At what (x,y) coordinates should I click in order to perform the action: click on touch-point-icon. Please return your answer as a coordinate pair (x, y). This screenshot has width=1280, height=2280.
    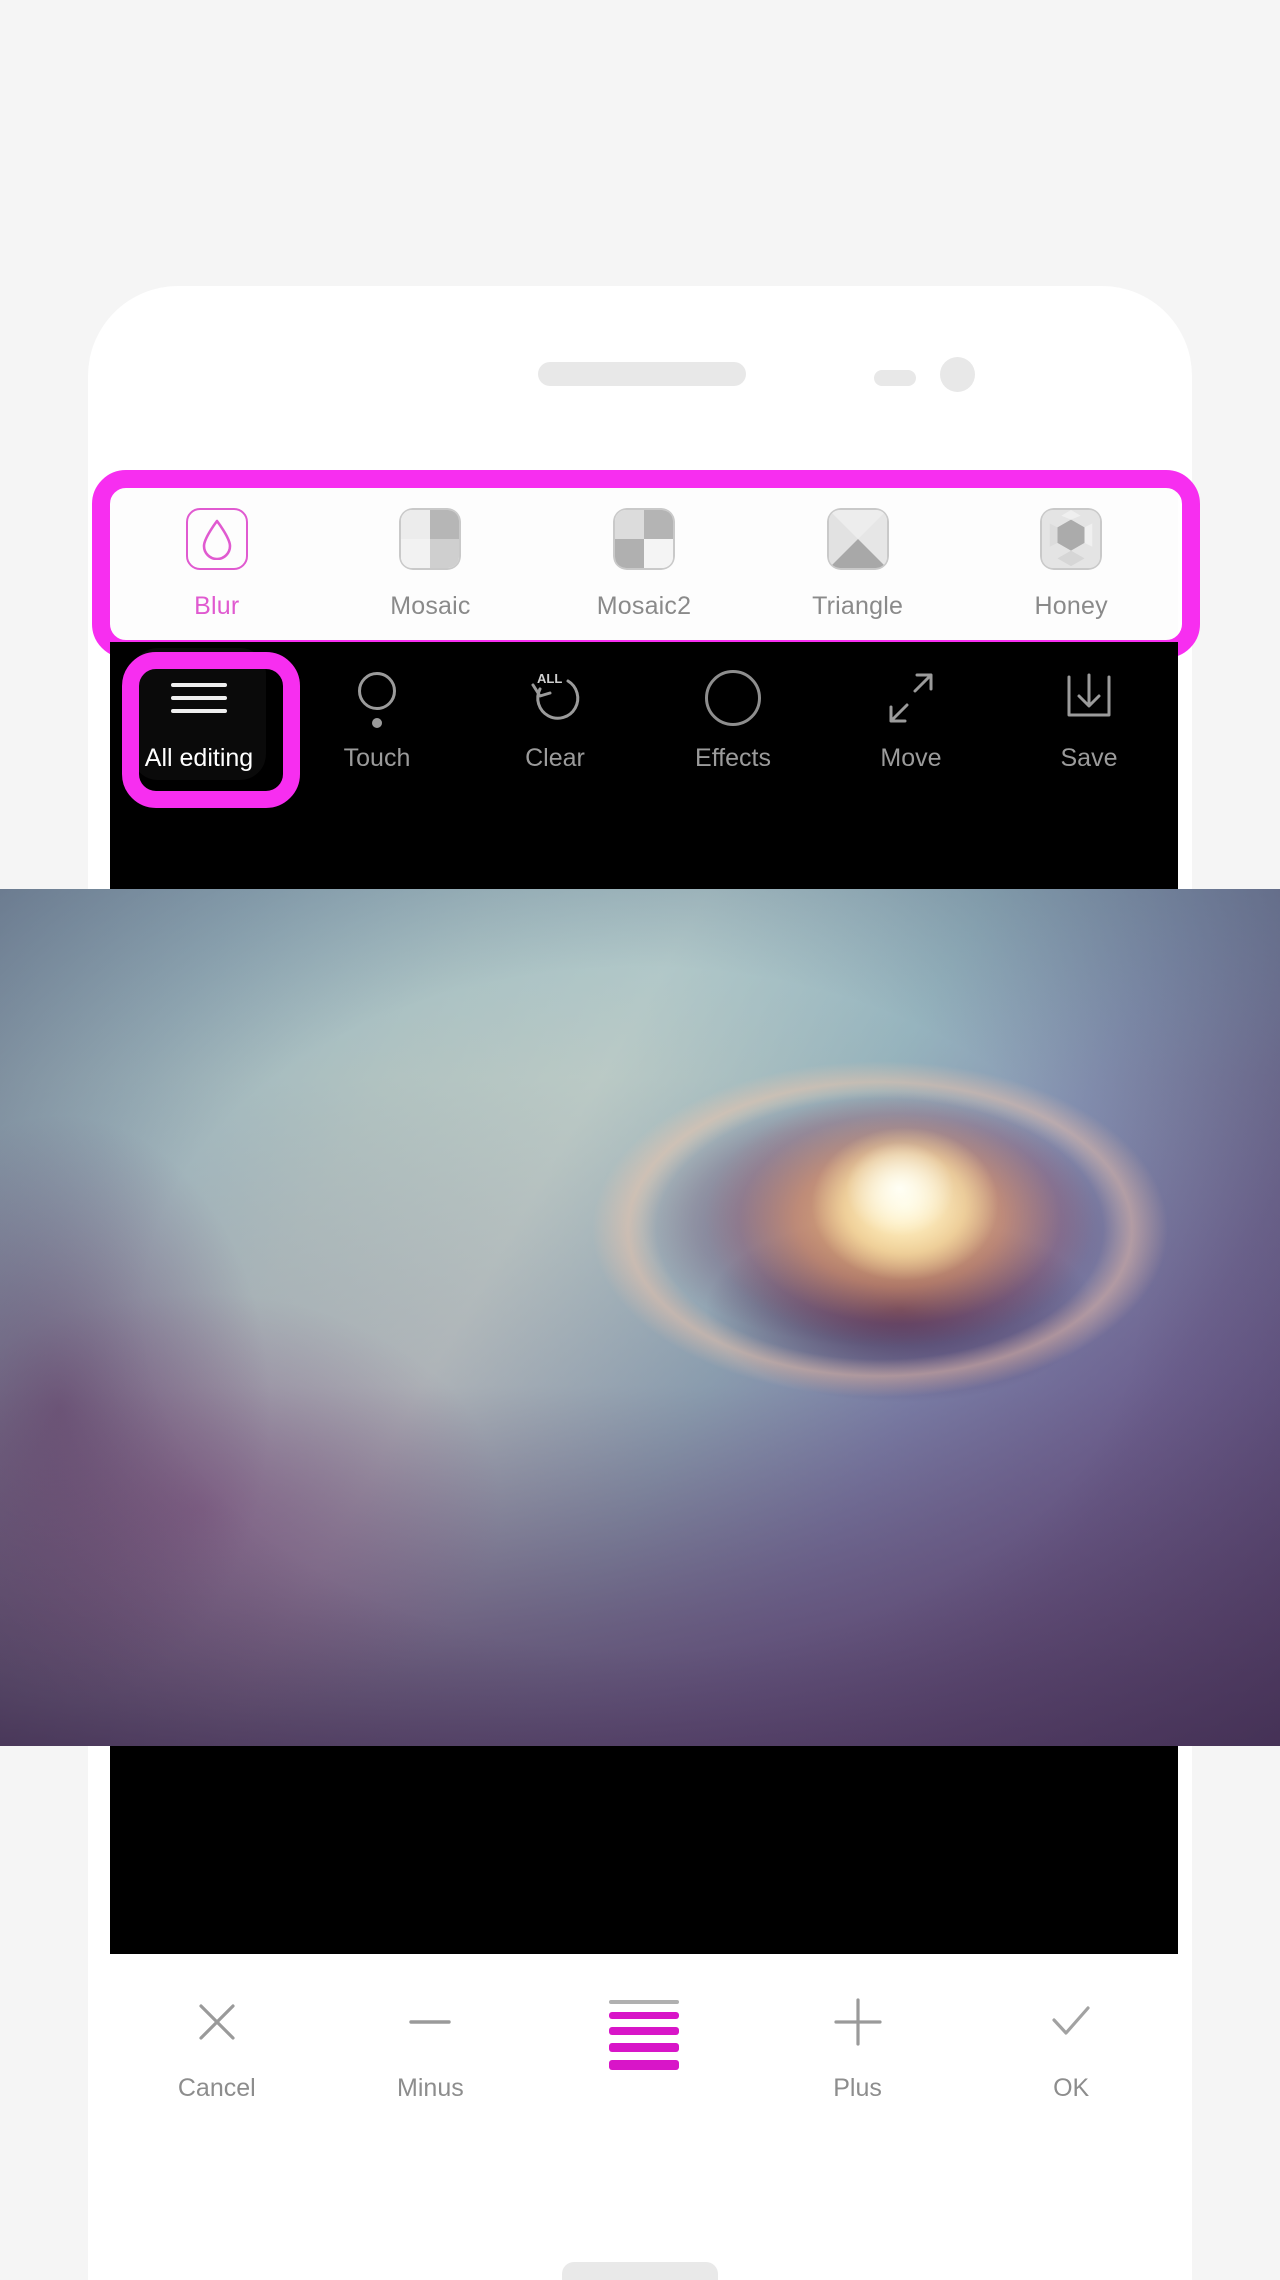
    Looking at the image, I should click on (377, 698).